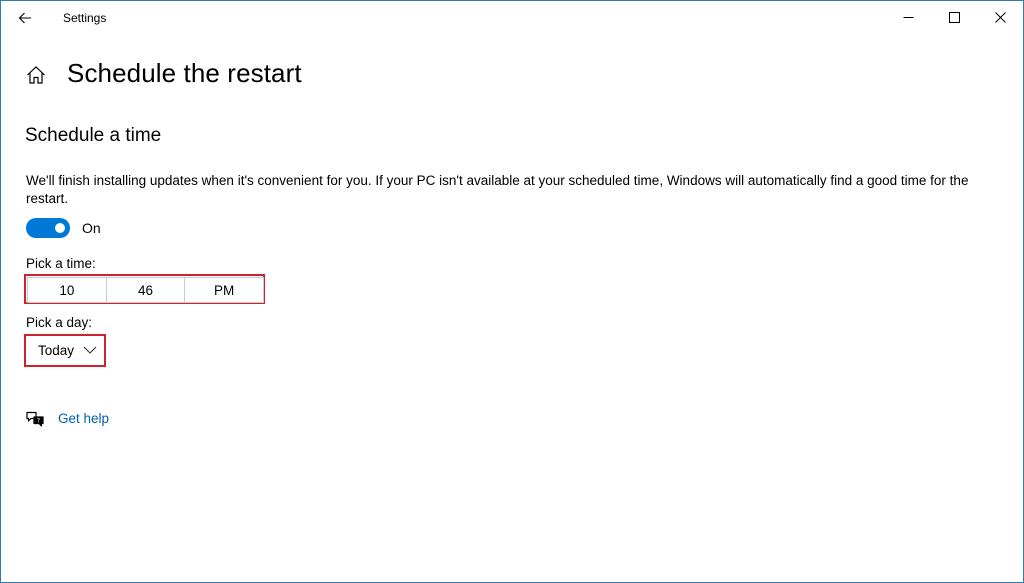 Image resolution: width=1024 pixels, height=583 pixels. I want to click on day-dropdown: Today, so click(65, 350).